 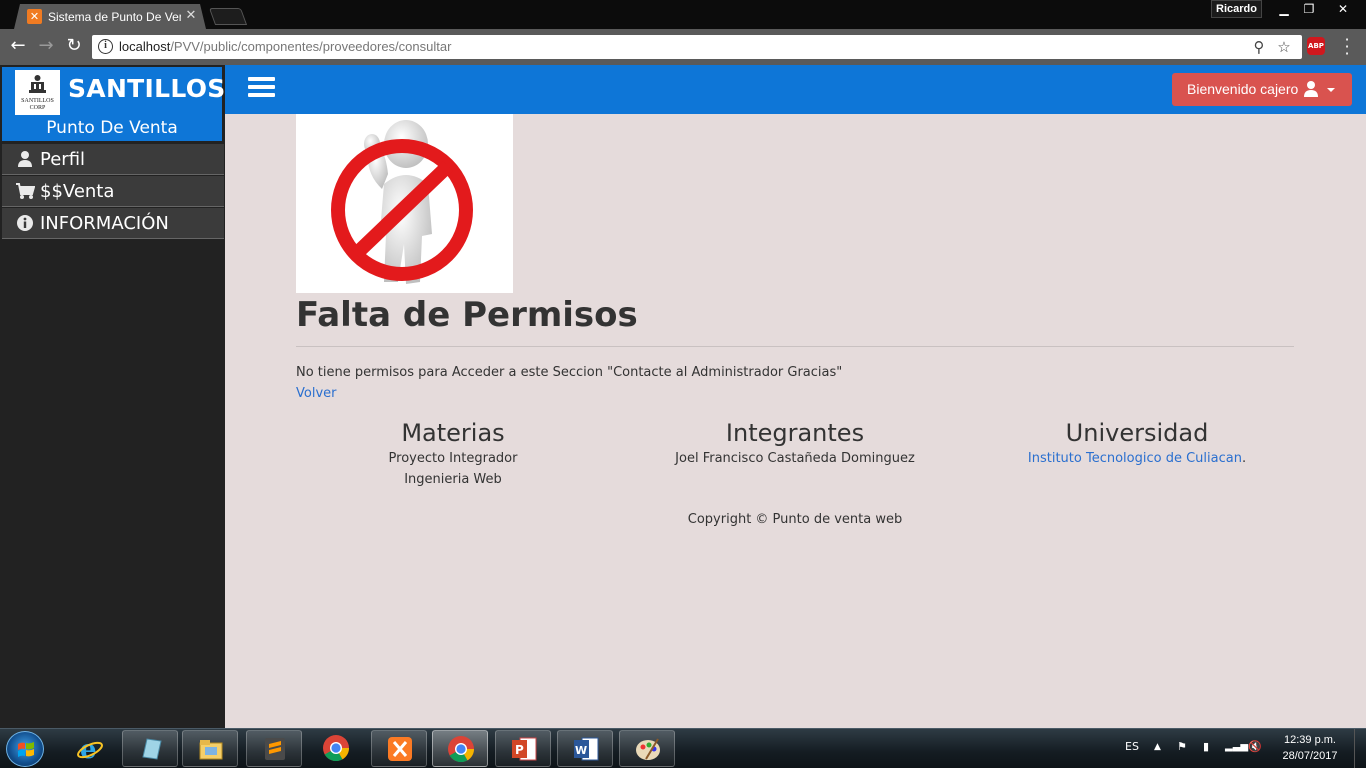 I want to click on url-host: localhost, so click(x=145, y=46).